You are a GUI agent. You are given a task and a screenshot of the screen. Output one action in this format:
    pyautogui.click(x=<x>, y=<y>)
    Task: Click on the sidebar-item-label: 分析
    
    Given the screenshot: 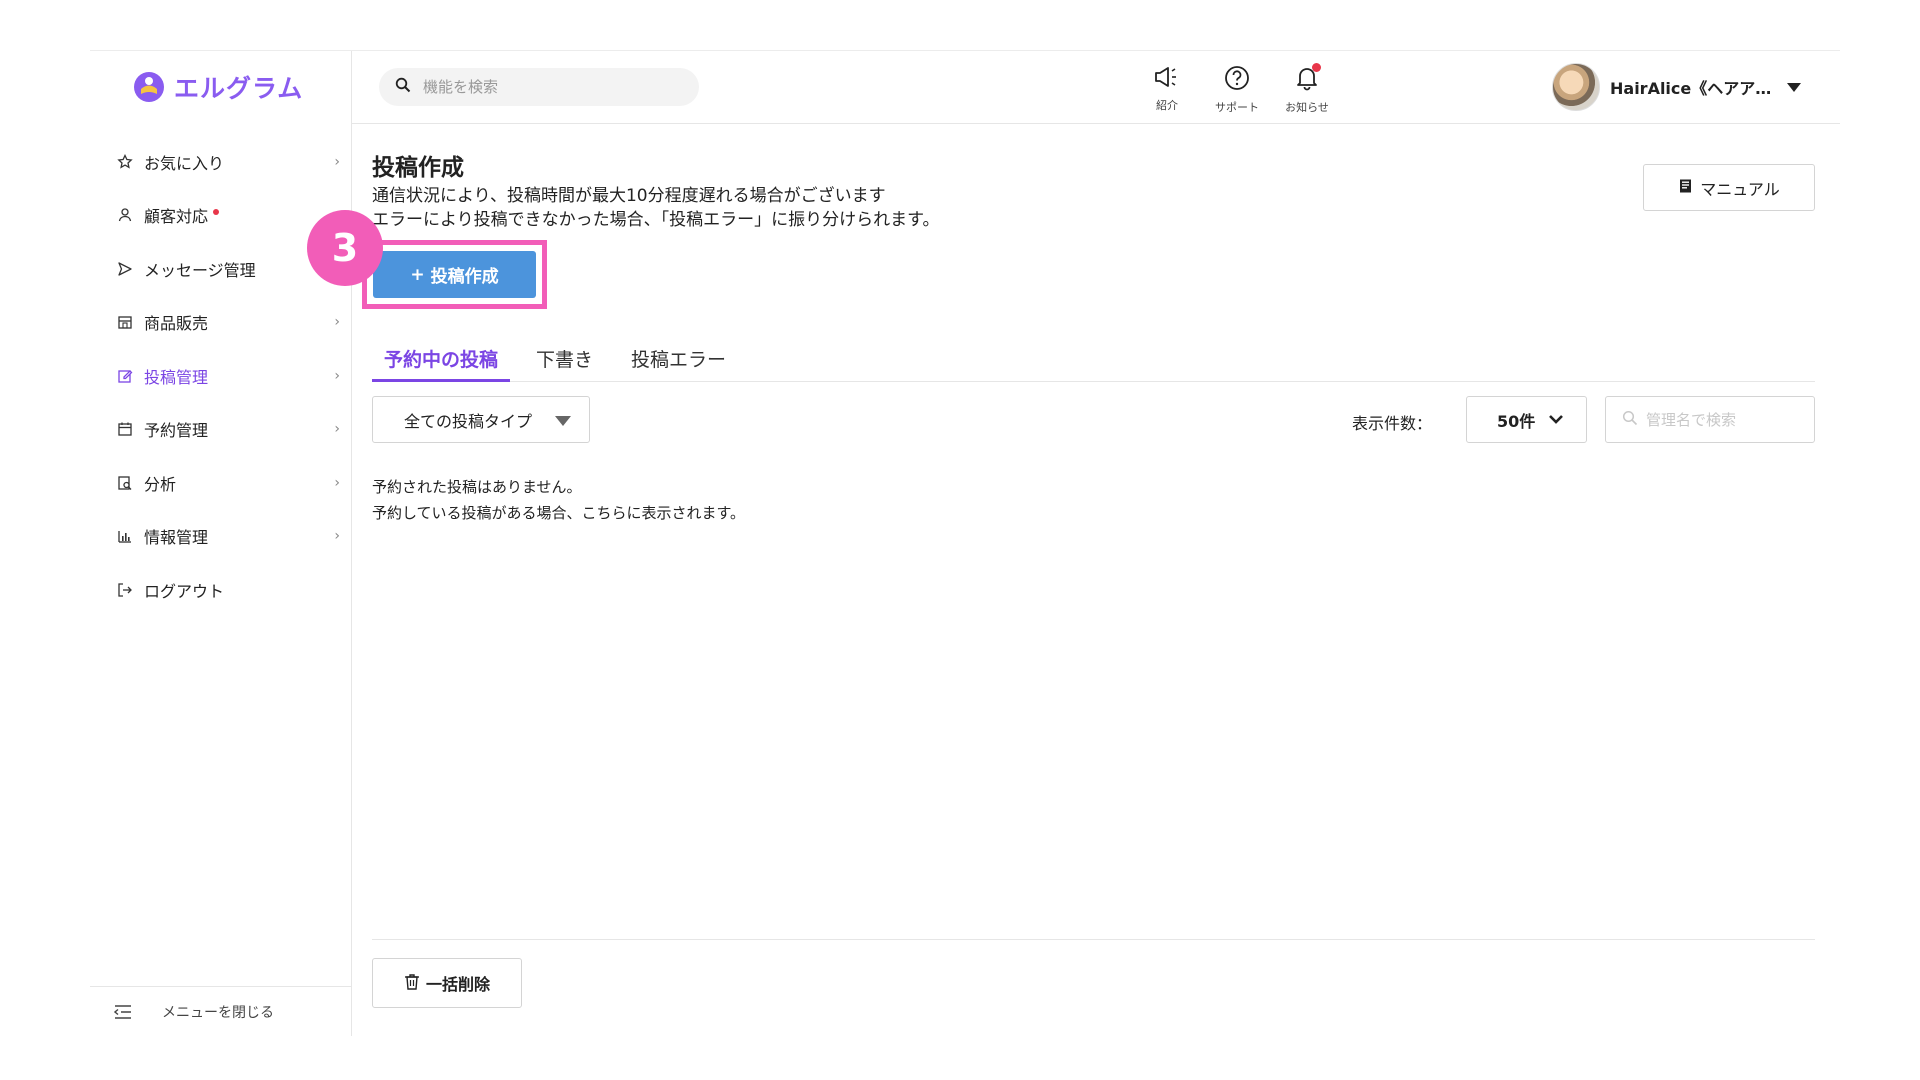 What is the action you would take?
    pyautogui.click(x=160, y=484)
    